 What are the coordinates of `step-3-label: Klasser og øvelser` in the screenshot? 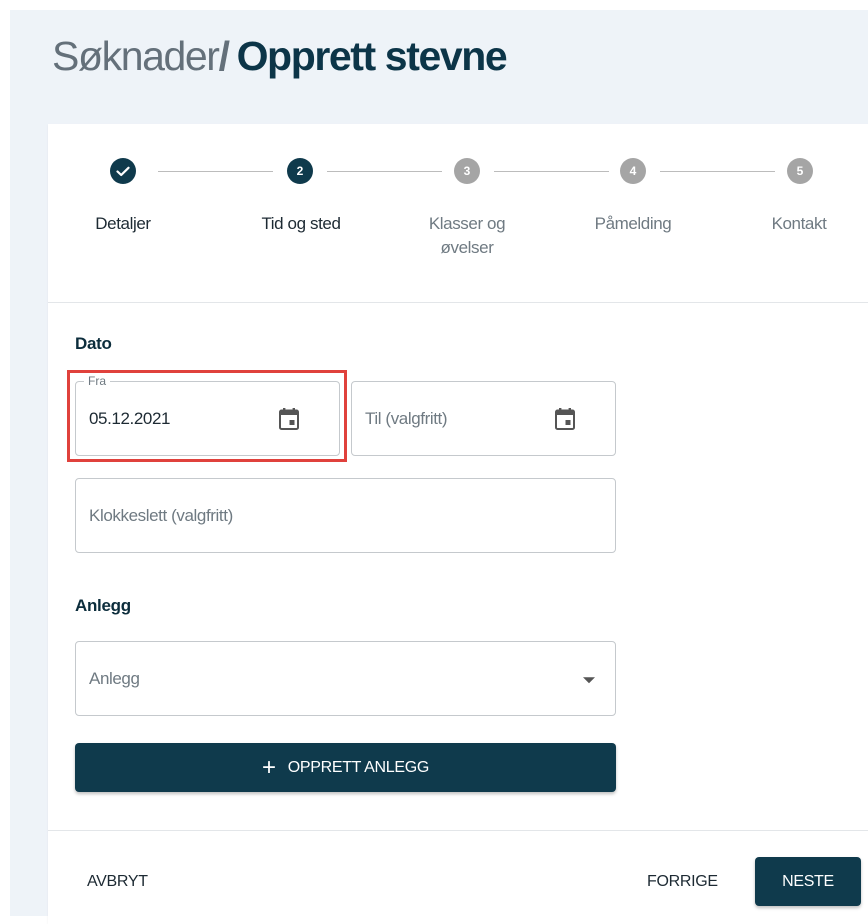 It's located at (467, 236).